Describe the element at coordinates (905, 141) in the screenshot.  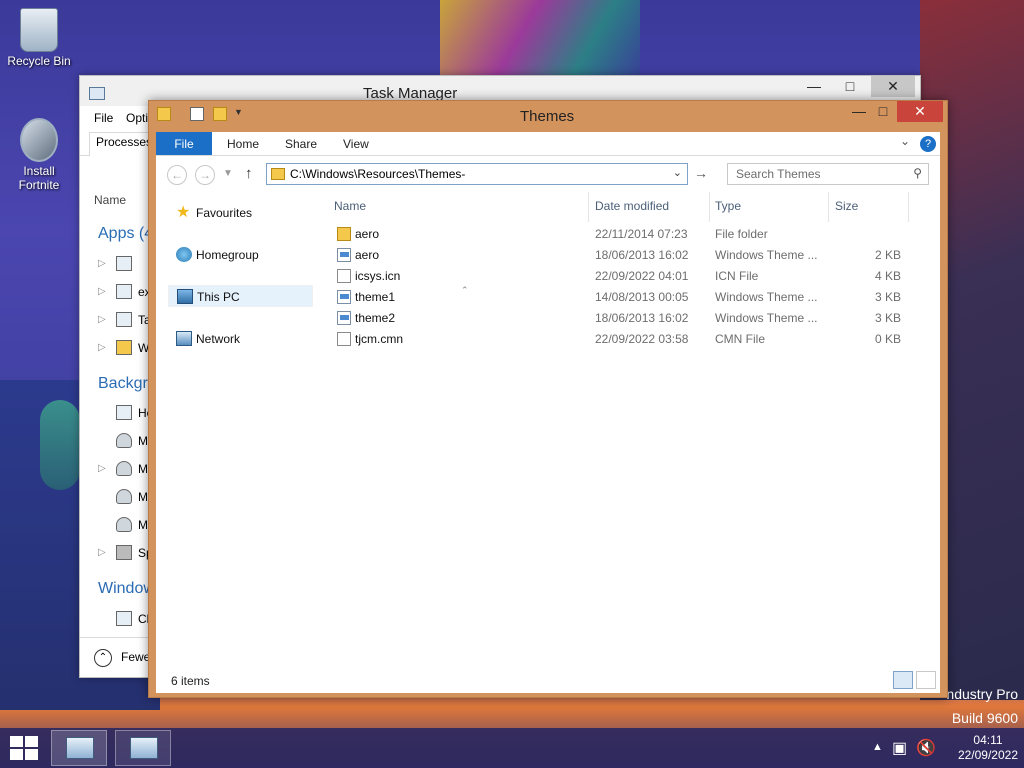
I see `expand-ribbon-icon: ⌄` at that location.